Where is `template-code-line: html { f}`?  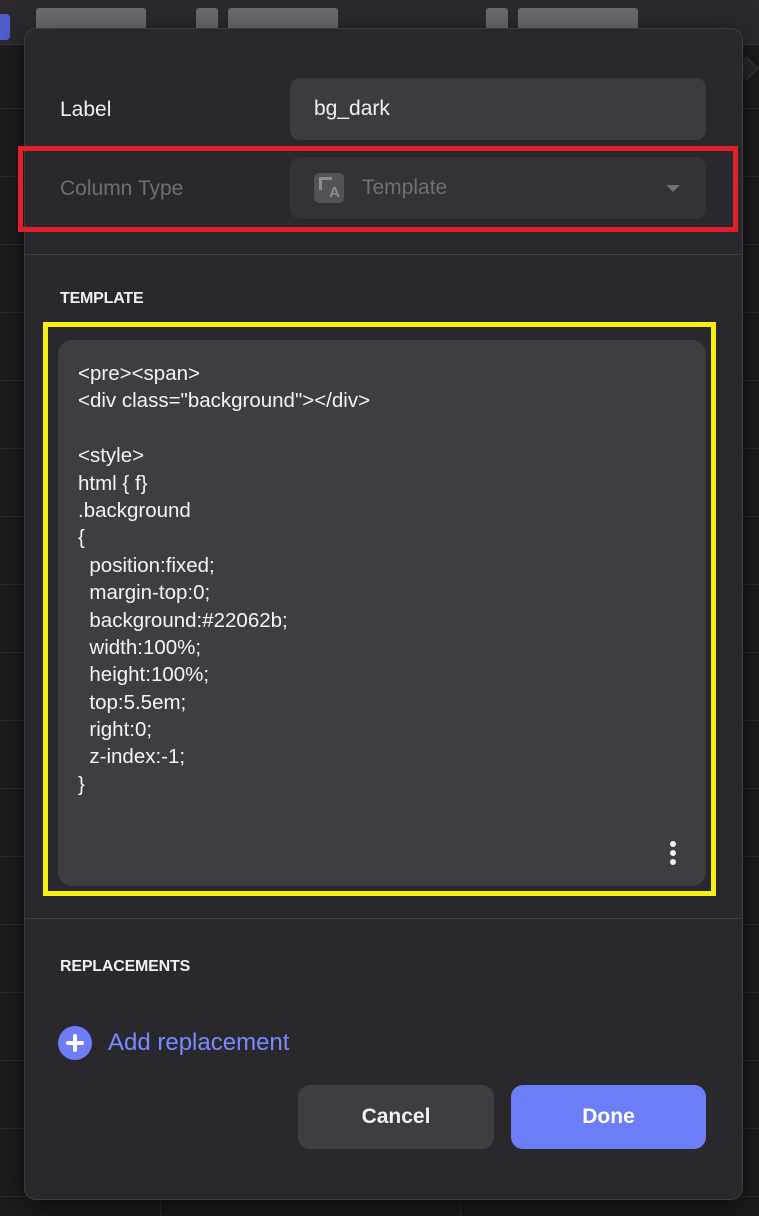 template-code-line: html { f} is located at coordinates (113, 483).